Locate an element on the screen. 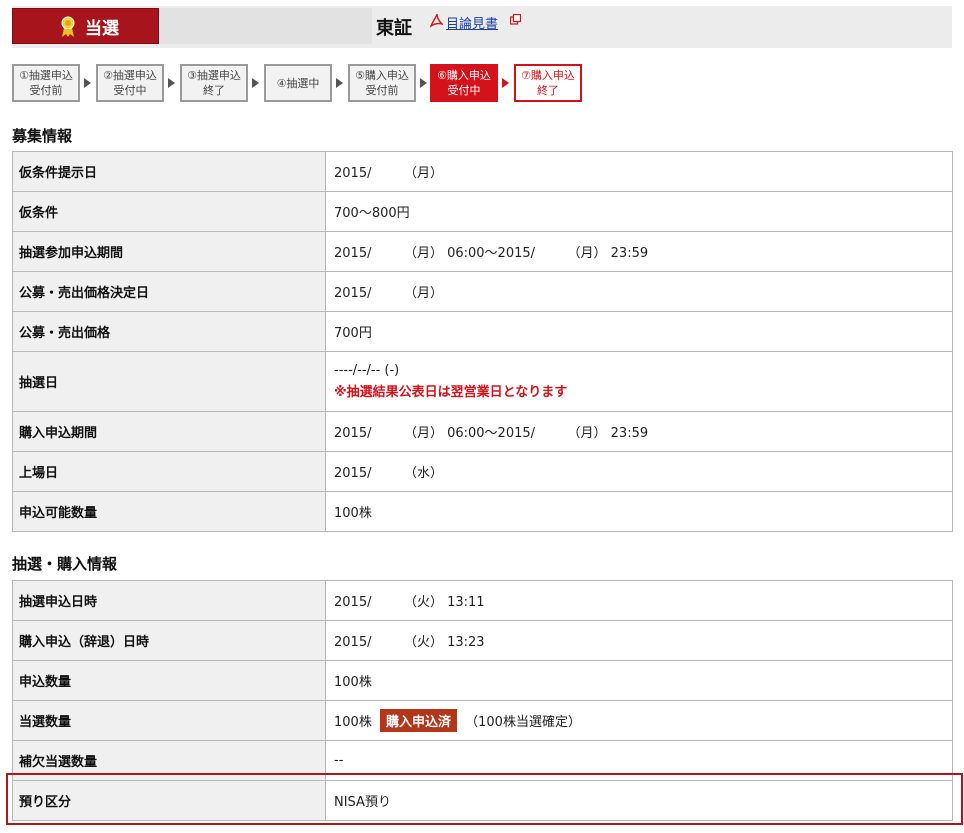  table-row: 購入申込（辞退）日時 2015/ （火） 13:23 is located at coordinates (482, 640).